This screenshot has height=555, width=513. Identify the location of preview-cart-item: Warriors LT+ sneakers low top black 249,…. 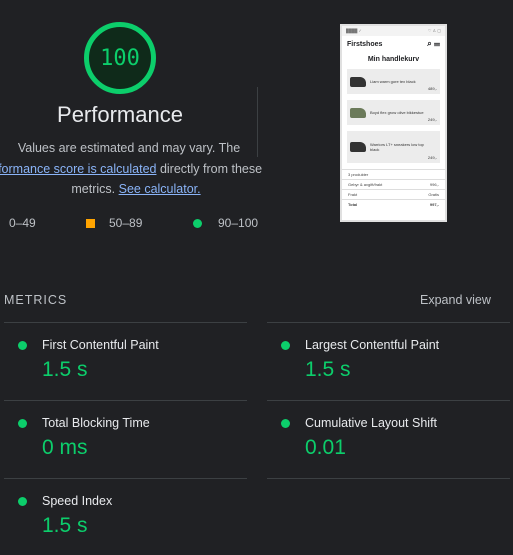
(393, 147).